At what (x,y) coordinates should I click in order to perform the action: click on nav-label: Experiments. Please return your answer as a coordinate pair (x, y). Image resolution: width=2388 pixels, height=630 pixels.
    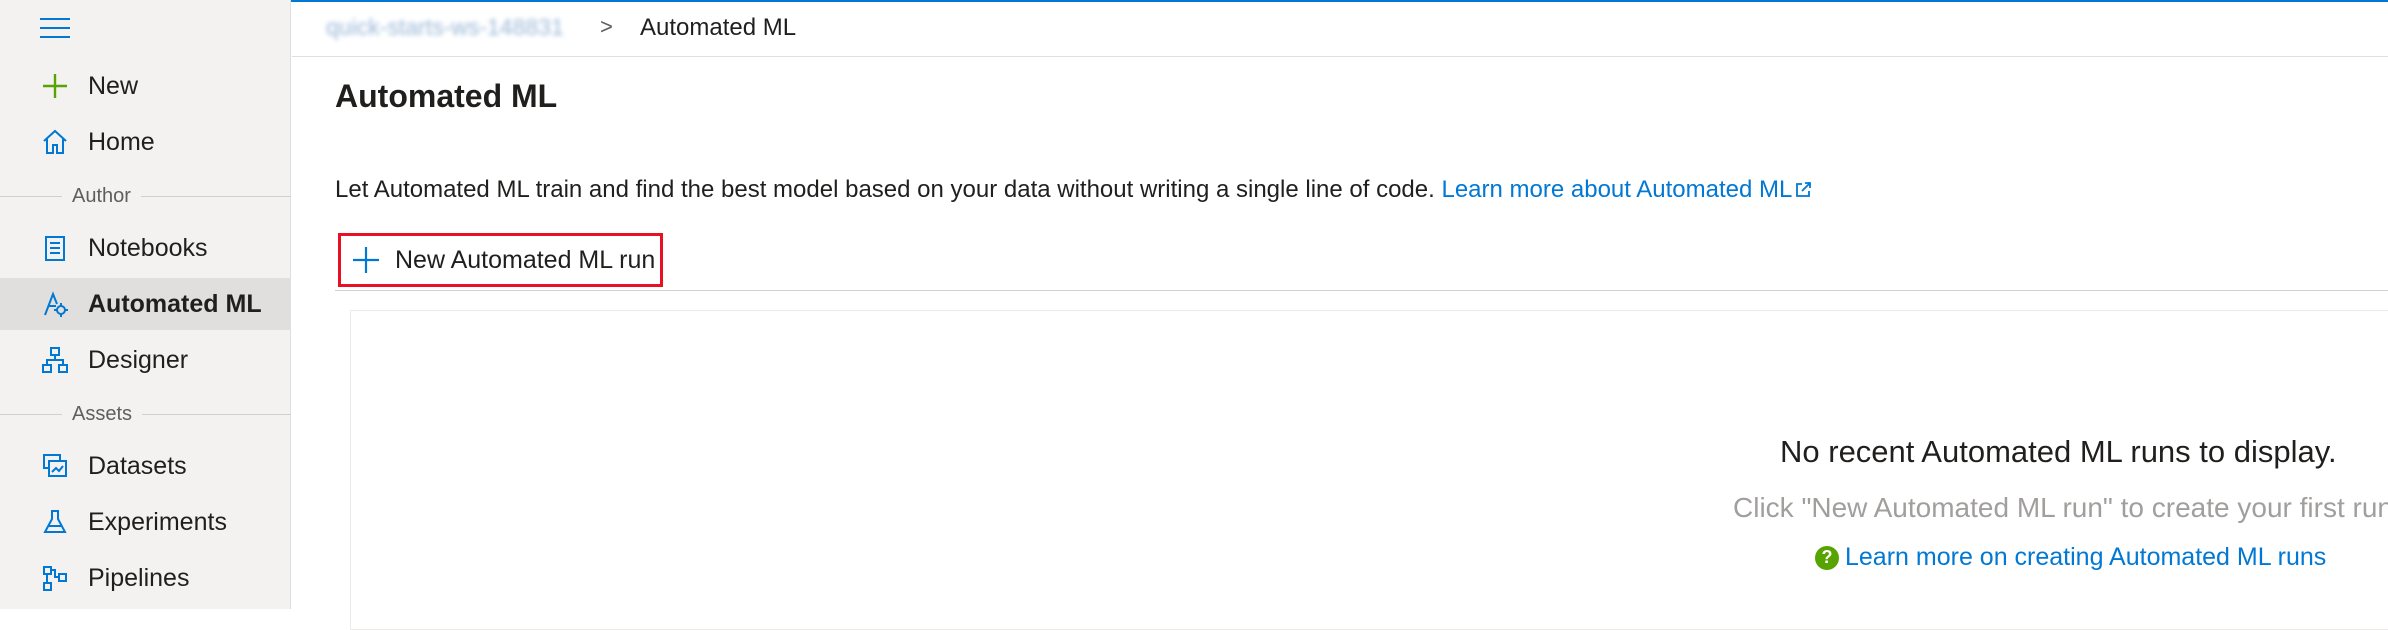
    Looking at the image, I should click on (157, 521).